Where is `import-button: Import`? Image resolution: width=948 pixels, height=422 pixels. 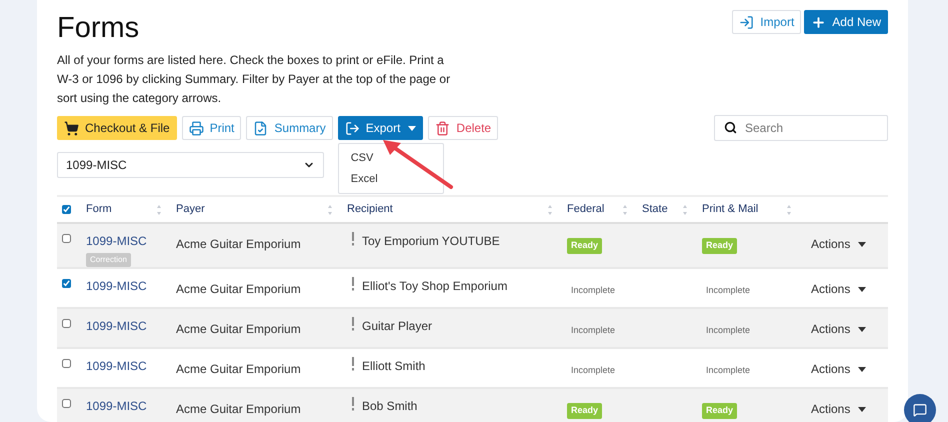 import-button: Import is located at coordinates (767, 22).